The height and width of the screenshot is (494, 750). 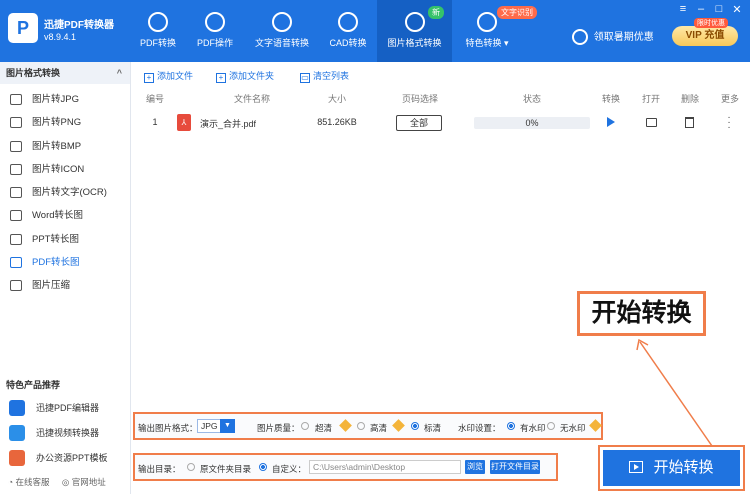 What do you see at coordinates (72, 458) in the screenshot?
I see `recommend-label: 办公资源PPT模板` at bounding box center [72, 458].